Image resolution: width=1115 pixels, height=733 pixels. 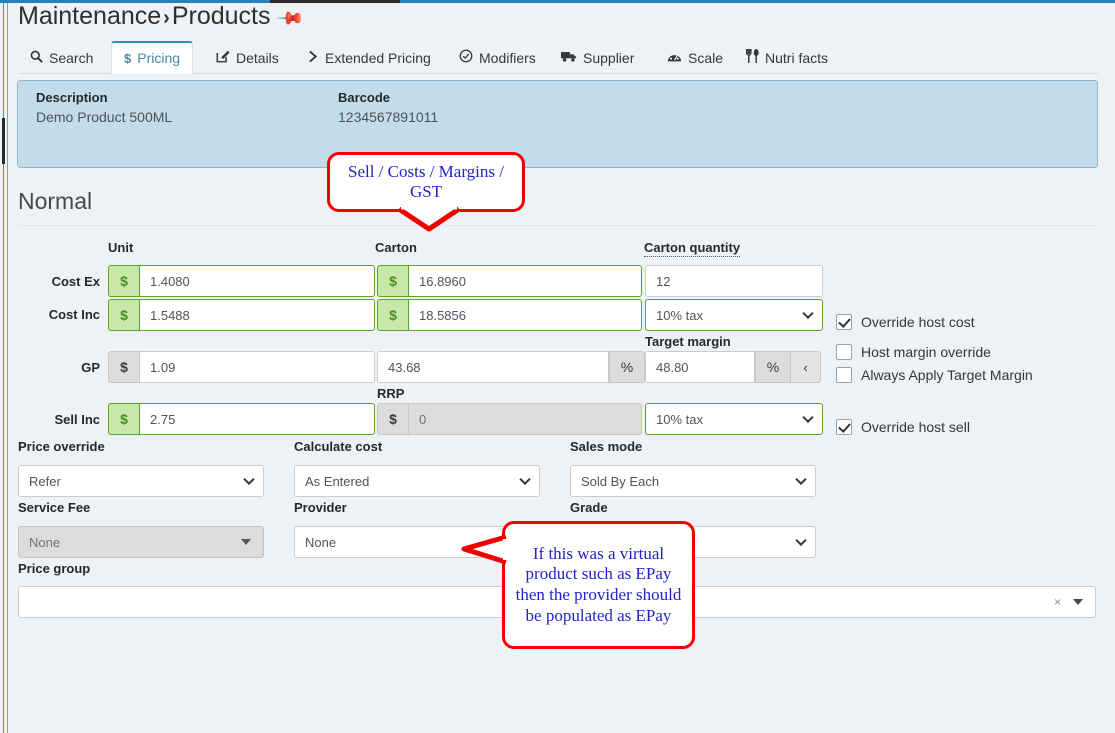 What do you see at coordinates (525, 281) in the screenshot?
I see `cost-ex-carton-input: 16.8960` at bounding box center [525, 281].